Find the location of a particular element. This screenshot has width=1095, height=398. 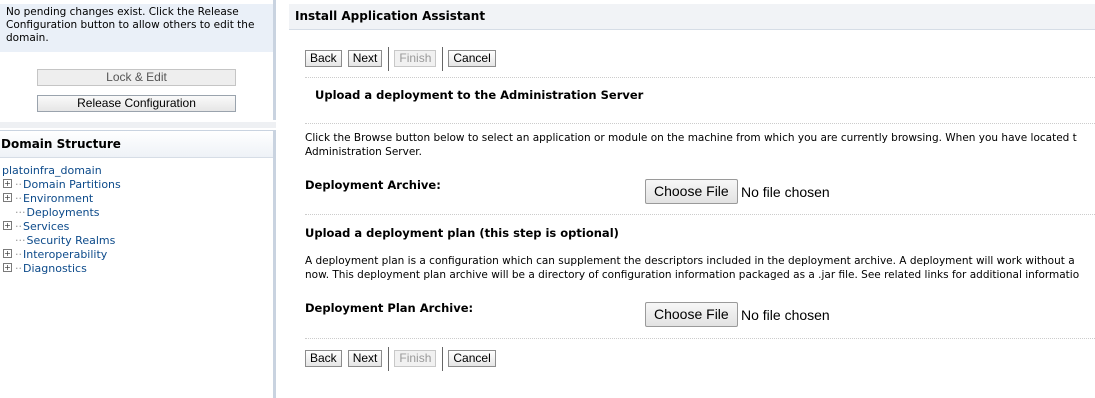

left-panel-divider is located at coordinates (138, 125).